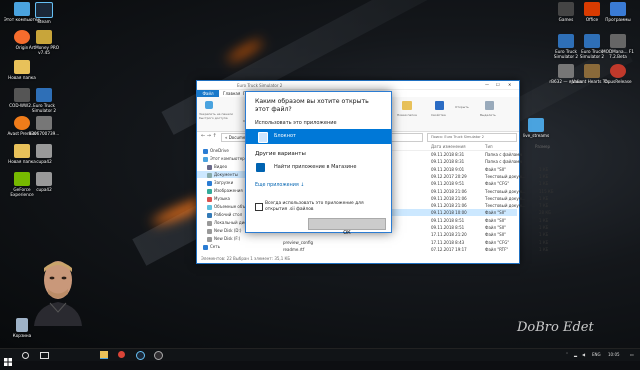 The image size is (640, 370). What do you see at coordinates (223, 190) in the screenshot?
I see `nav-item: Изображения` at bounding box center [223, 190].